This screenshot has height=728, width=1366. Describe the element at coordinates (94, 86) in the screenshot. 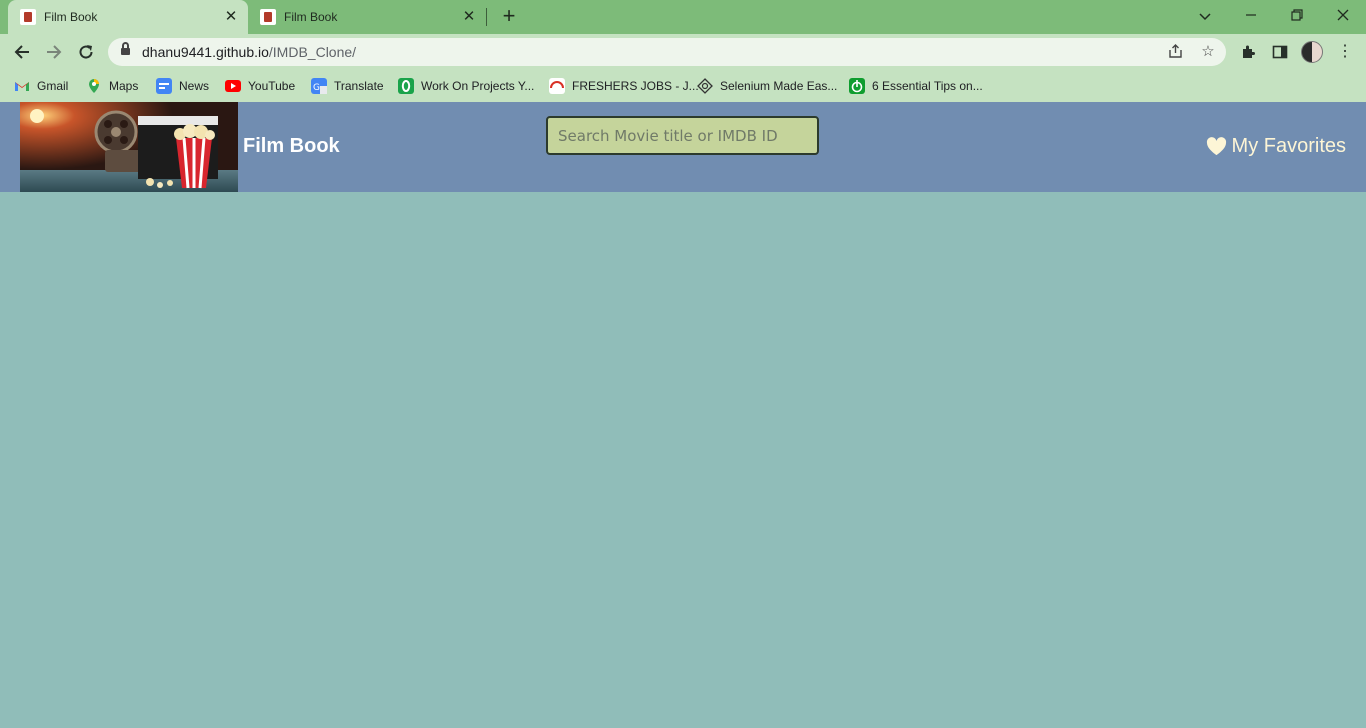

I see `maps-icon` at that location.